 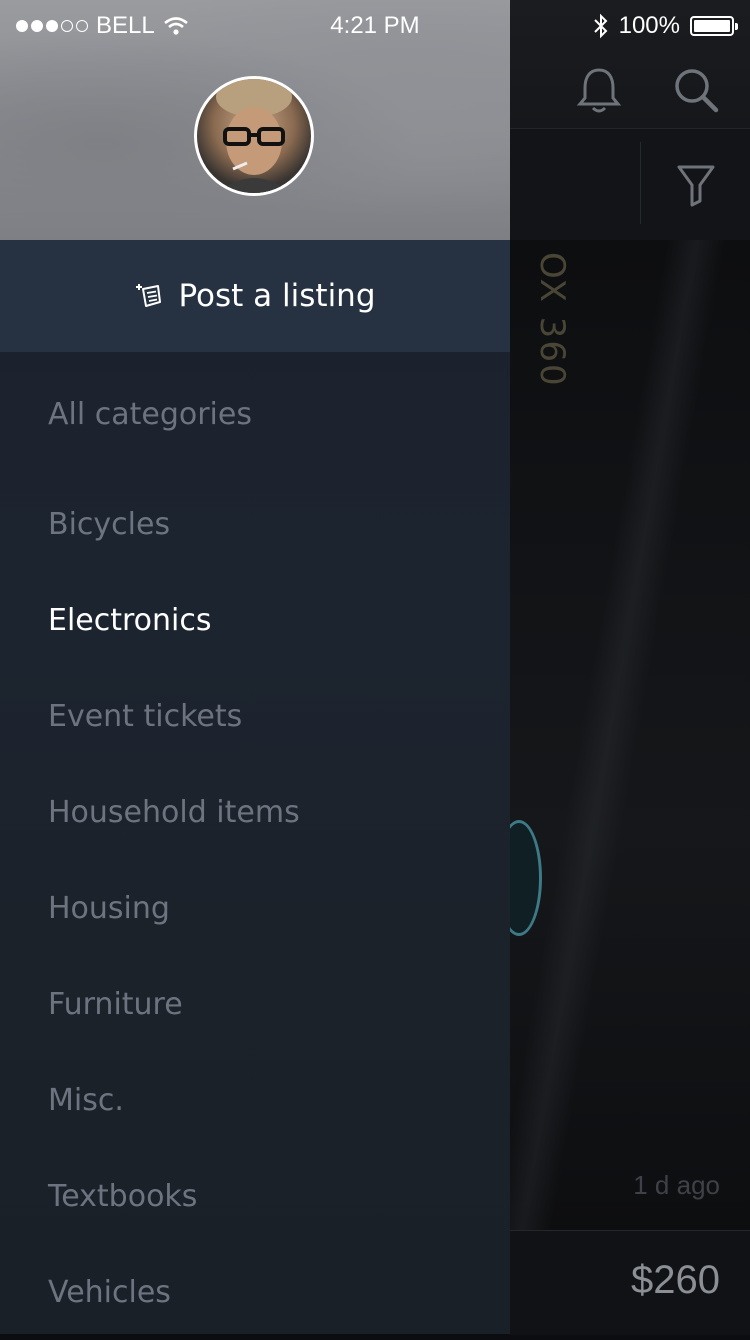 What do you see at coordinates (255, 716) in the screenshot?
I see `category-item: Event tickets` at bounding box center [255, 716].